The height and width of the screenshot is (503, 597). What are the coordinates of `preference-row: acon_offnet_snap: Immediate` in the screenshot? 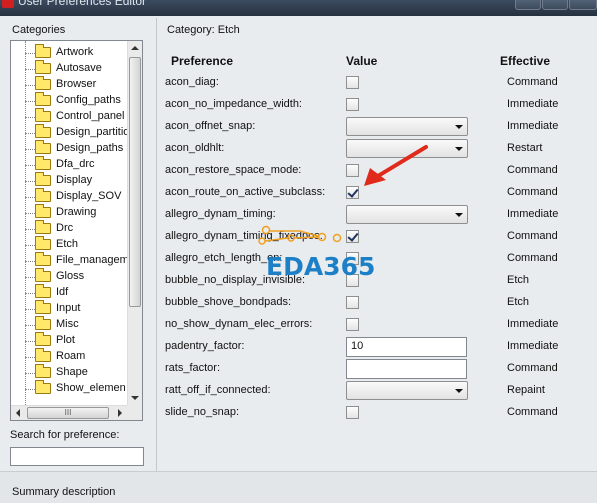 It's located at (298, 127).